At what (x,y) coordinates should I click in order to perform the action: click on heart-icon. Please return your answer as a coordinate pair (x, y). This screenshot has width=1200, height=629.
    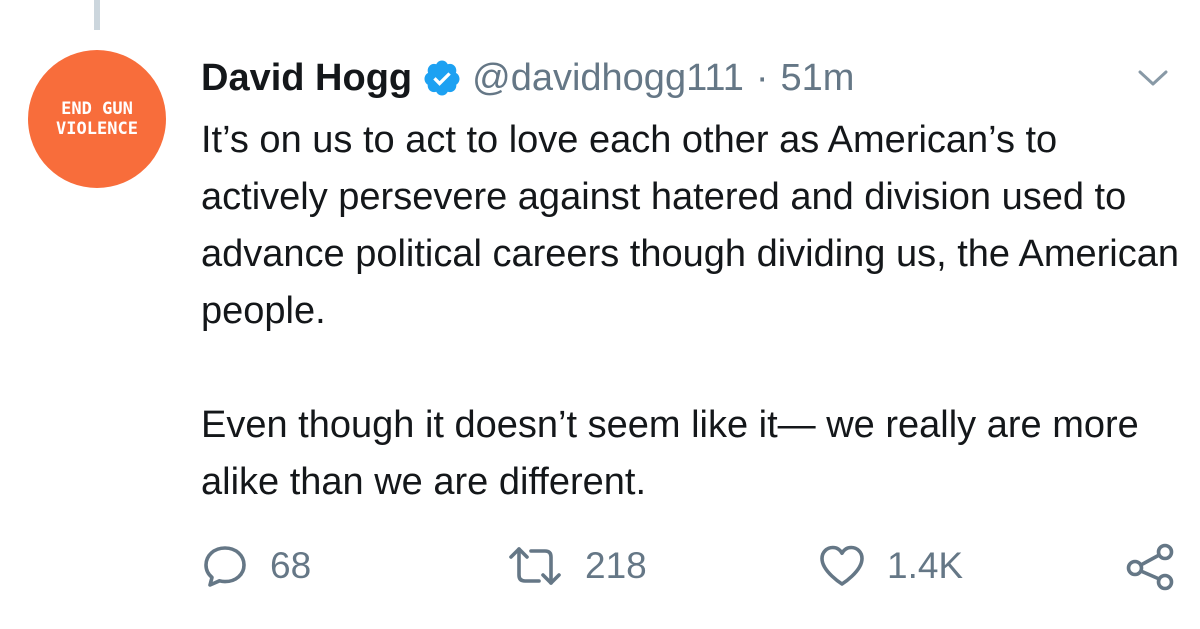
    Looking at the image, I should click on (842, 566).